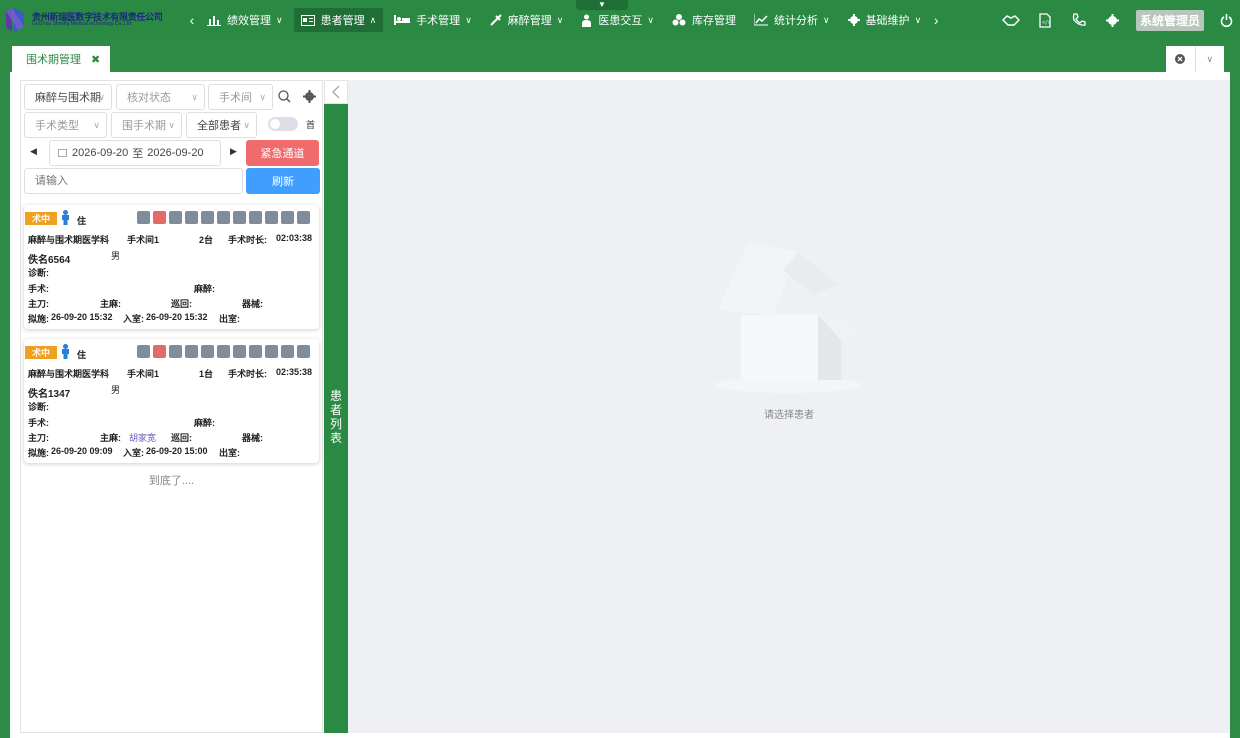  Describe the element at coordinates (1180, 59) in the screenshot. I see `close-all-tabs-icon` at that location.